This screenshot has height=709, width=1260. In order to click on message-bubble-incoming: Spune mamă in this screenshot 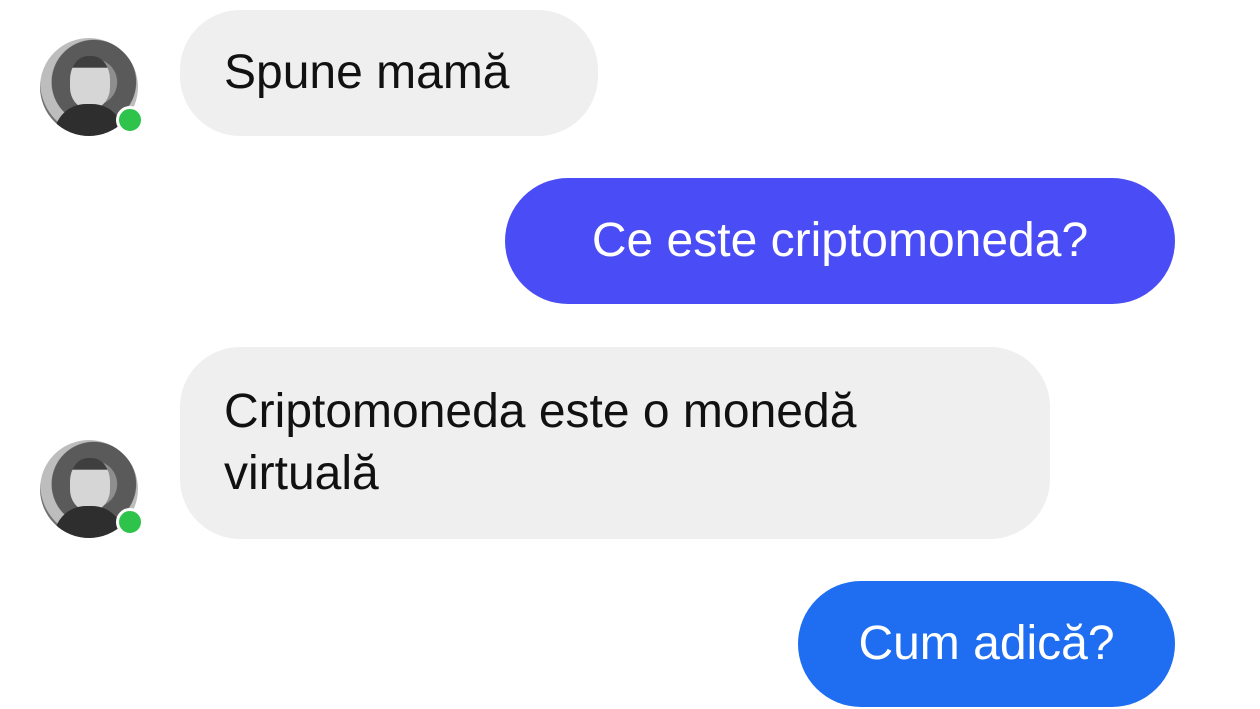, I will do `click(389, 73)`.